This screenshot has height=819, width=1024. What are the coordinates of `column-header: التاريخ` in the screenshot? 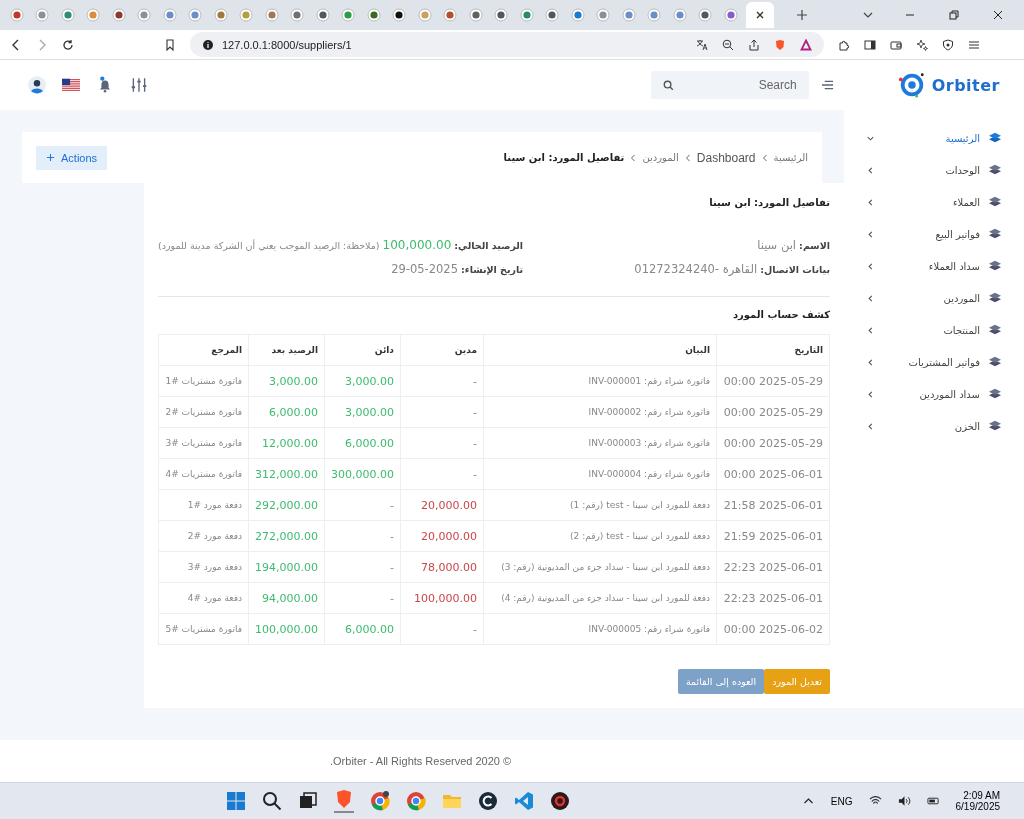 It's located at (773, 350).